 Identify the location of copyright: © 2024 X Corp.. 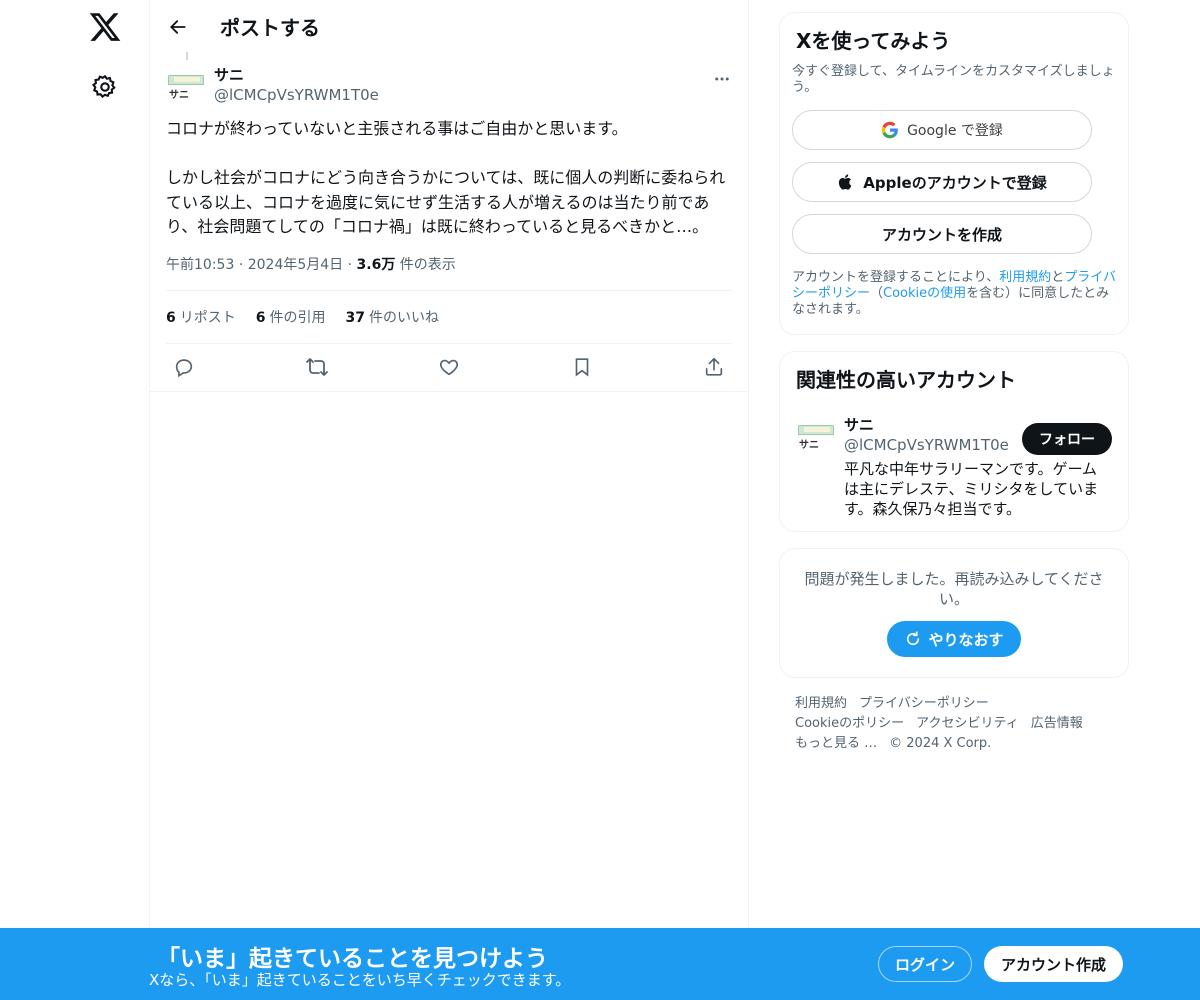
(940, 743).